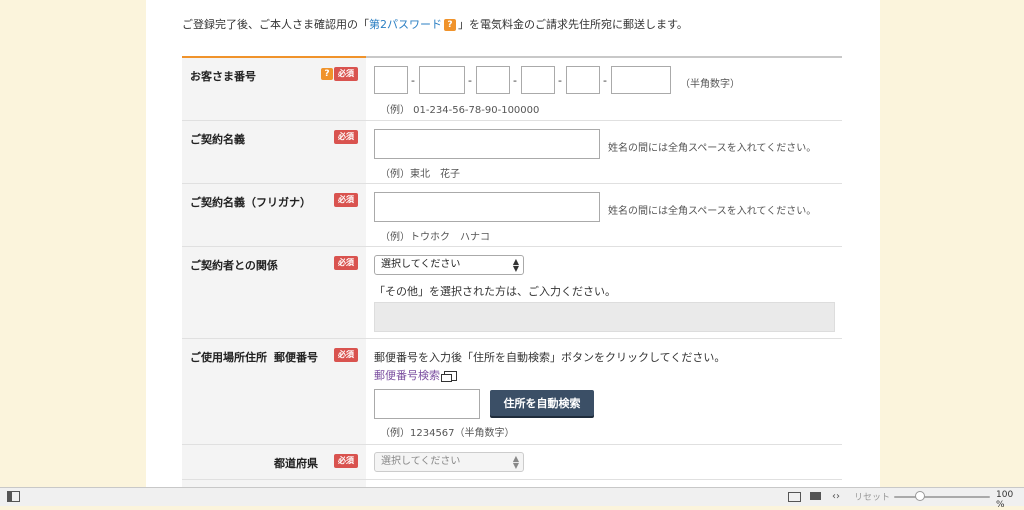  What do you see at coordinates (449, 462) in the screenshot?
I see `prefecture-select: 選択してください ▲ ▼` at bounding box center [449, 462].